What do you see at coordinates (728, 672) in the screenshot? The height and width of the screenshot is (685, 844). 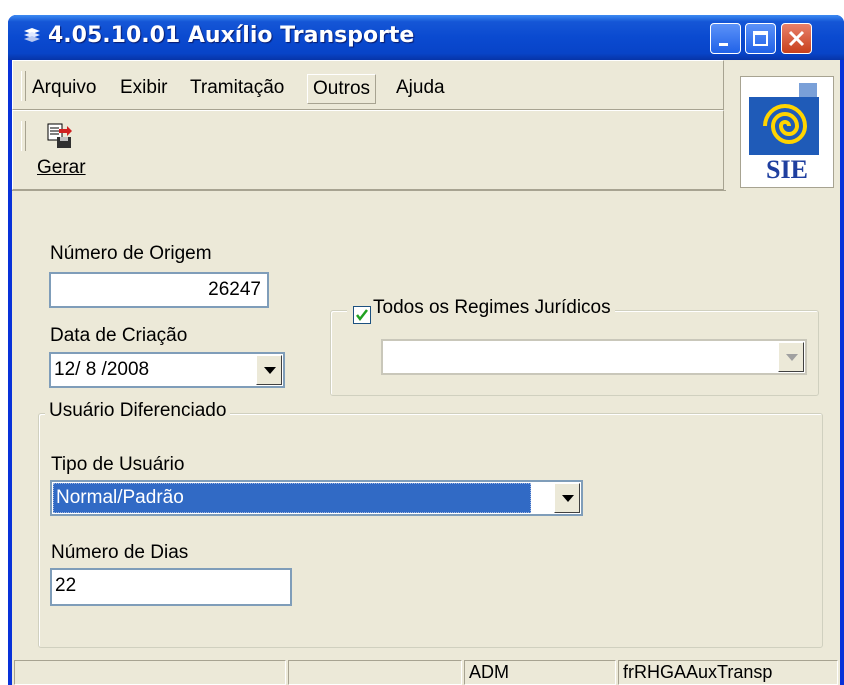 I see `status-panel-form: frRHGAAuxTransp` at bounding box center [728, 672].